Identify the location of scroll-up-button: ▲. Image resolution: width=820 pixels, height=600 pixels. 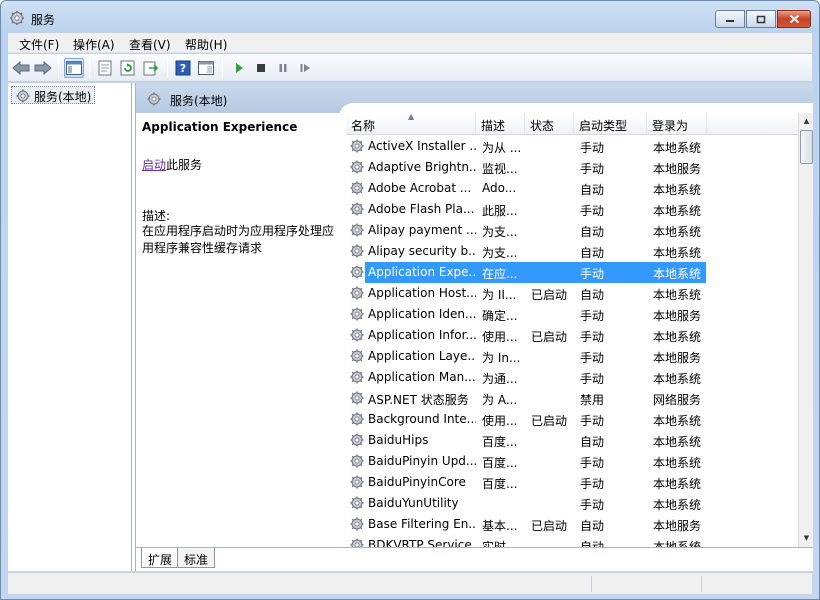
(806, 121).